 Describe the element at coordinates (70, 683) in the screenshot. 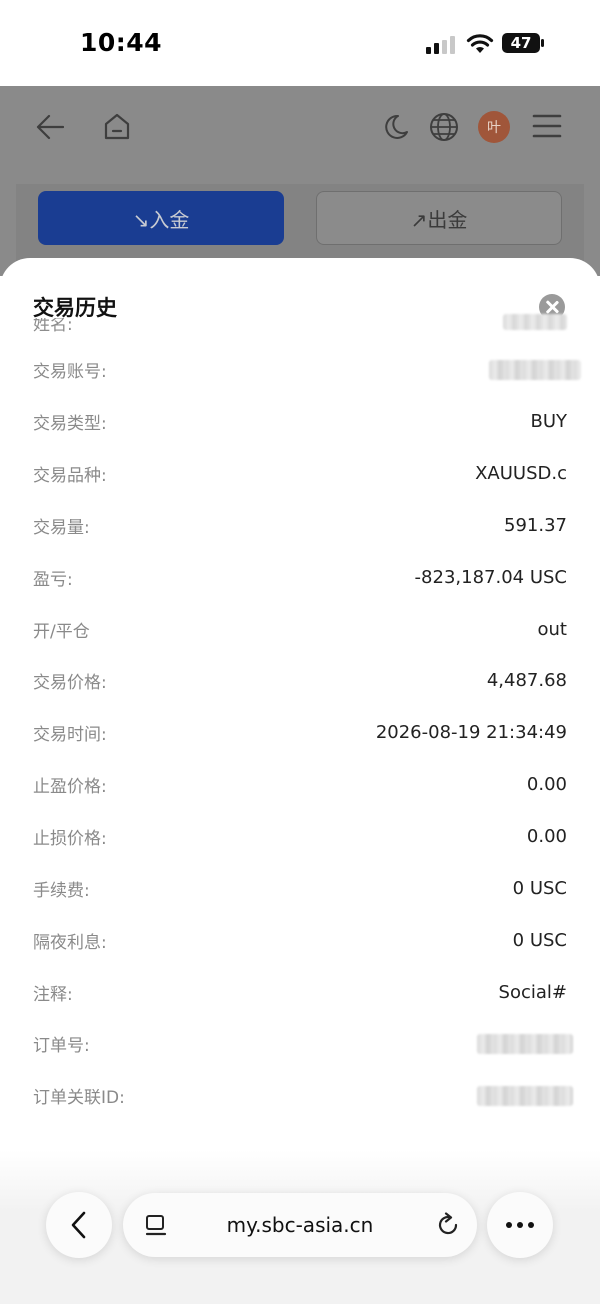

I see `row-label: 交易价格:` at that location.